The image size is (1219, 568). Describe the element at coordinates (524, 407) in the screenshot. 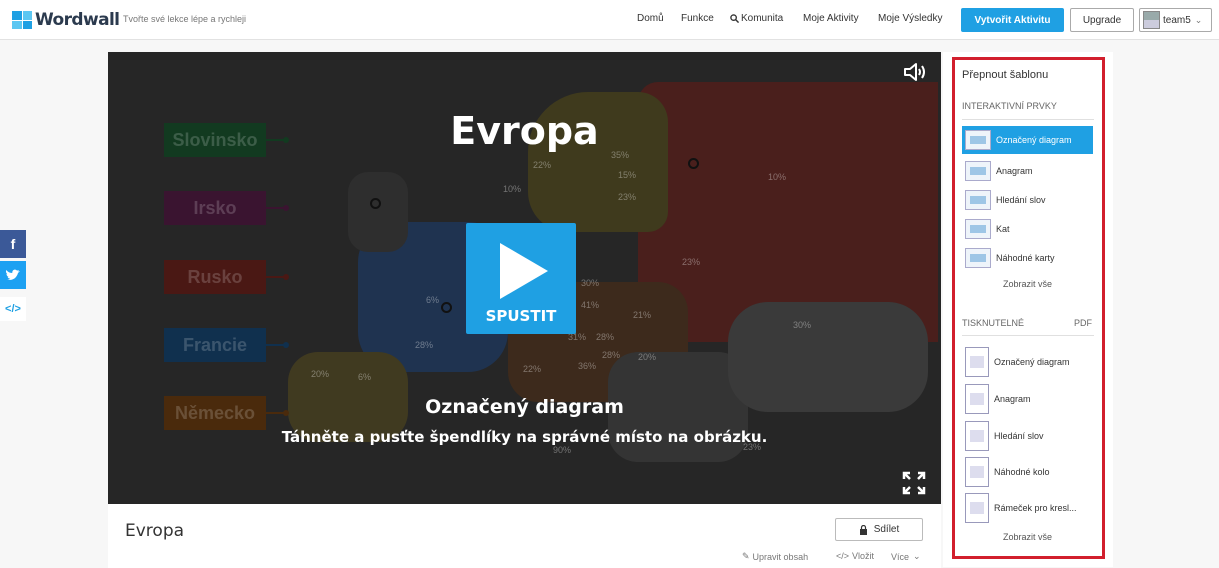

I see `template-name: Označený diagram` at that location.